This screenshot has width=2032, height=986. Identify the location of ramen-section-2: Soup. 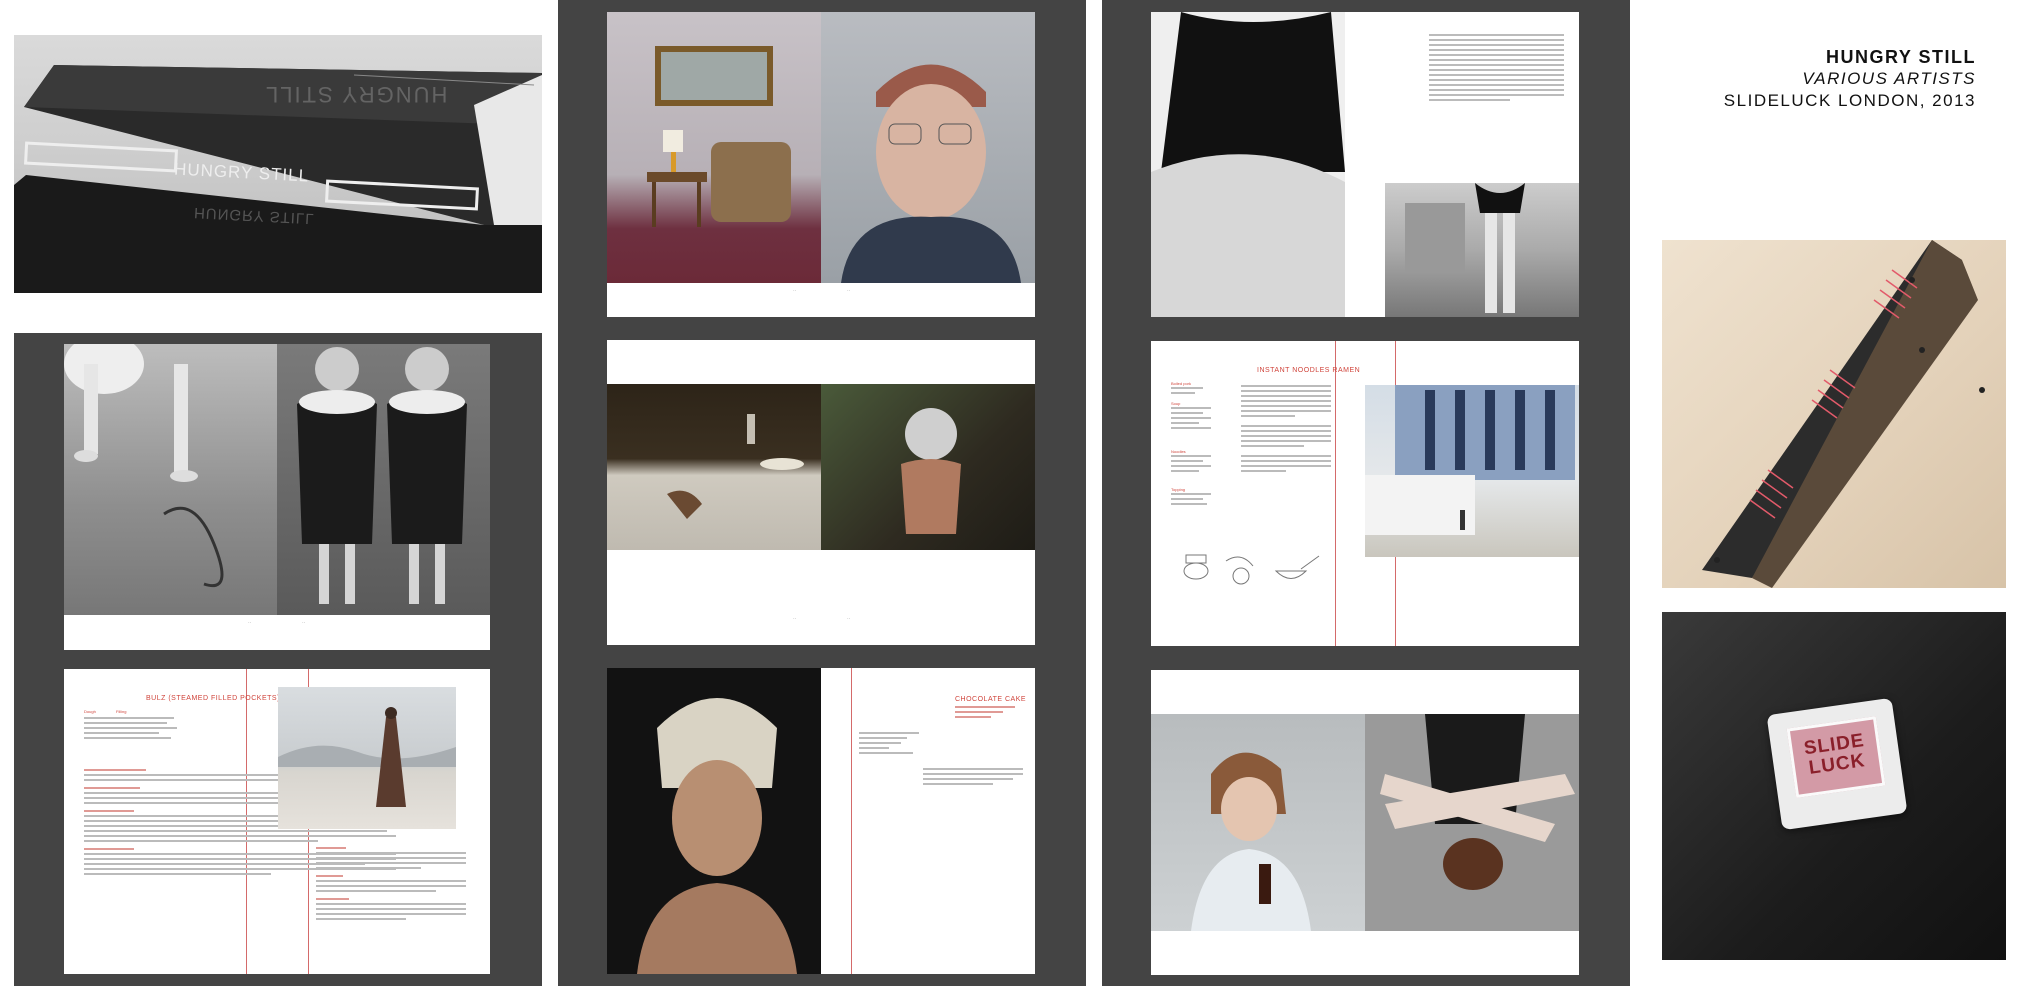
(1176, 403).